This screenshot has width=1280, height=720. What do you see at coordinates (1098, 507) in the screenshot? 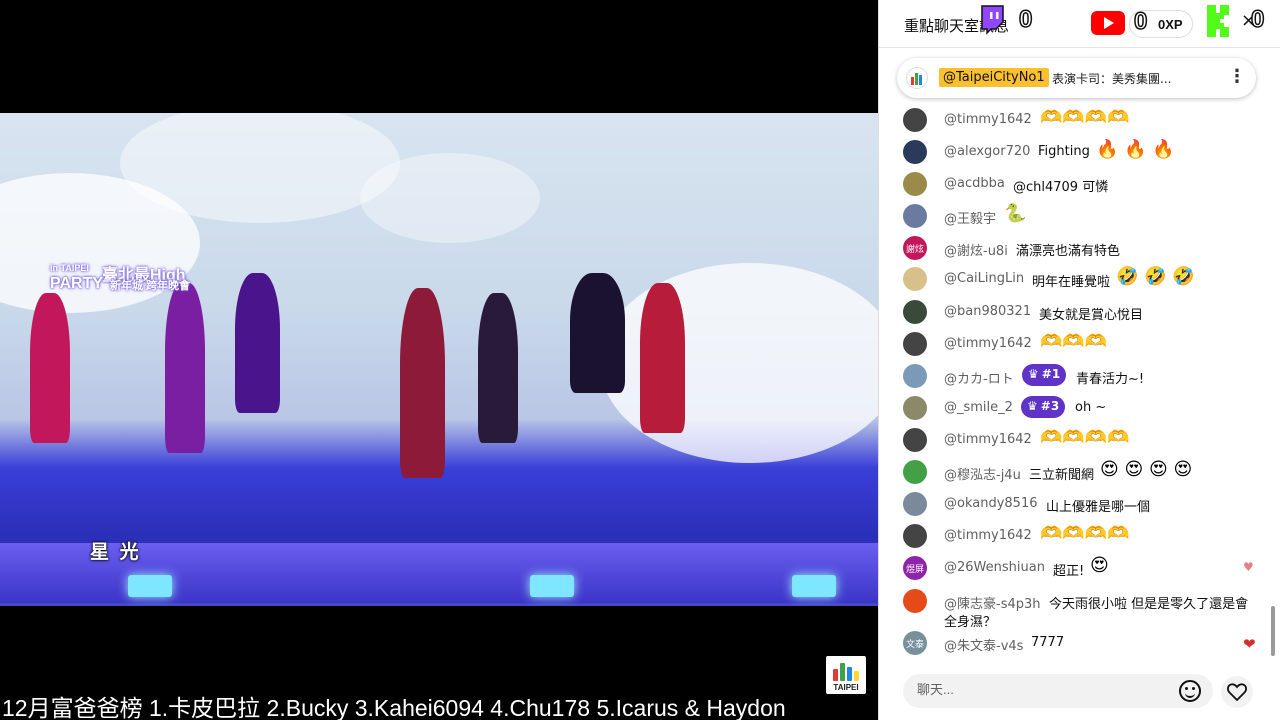
I see `chat-text: 山上優雅是哪一個` at bounding box center [1098, 507].